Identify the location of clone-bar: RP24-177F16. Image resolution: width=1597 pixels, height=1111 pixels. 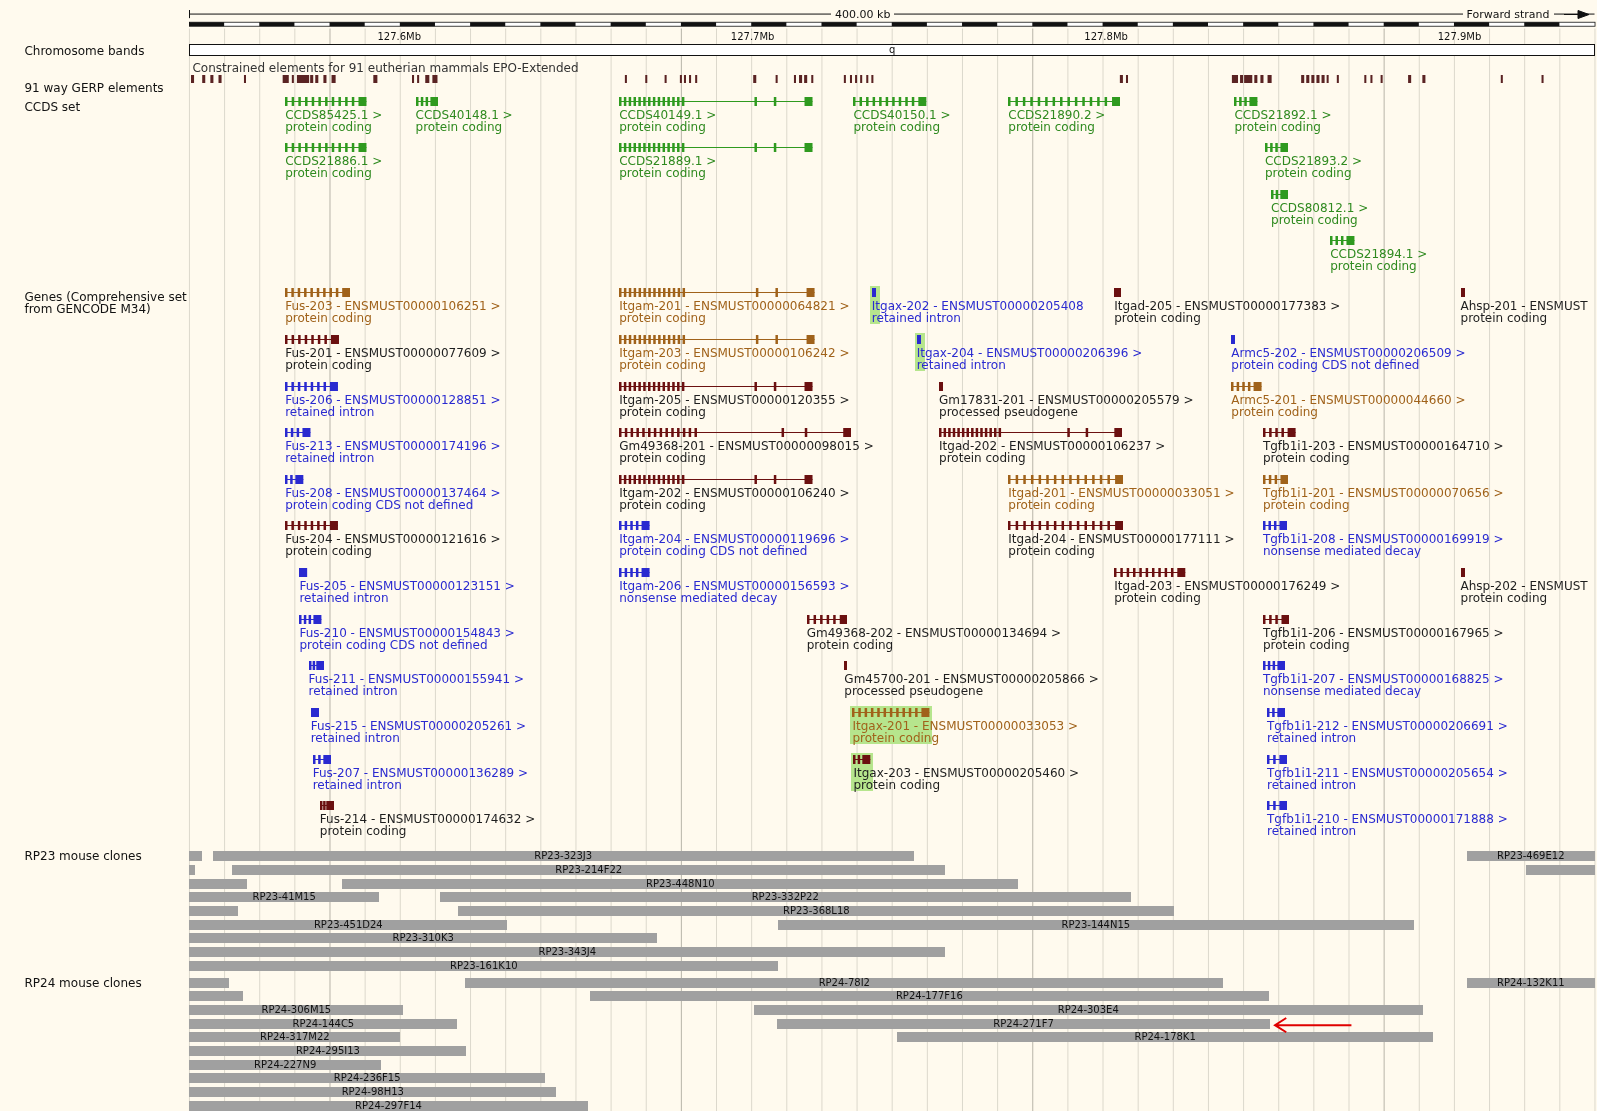
(929, 996).